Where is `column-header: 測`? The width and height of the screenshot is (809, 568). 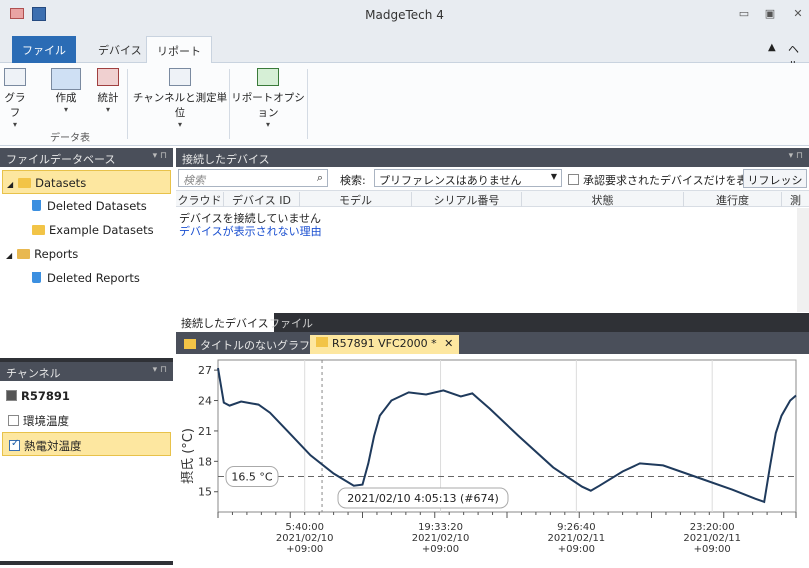
column-header: 測 is located at coordinates (795, 199).